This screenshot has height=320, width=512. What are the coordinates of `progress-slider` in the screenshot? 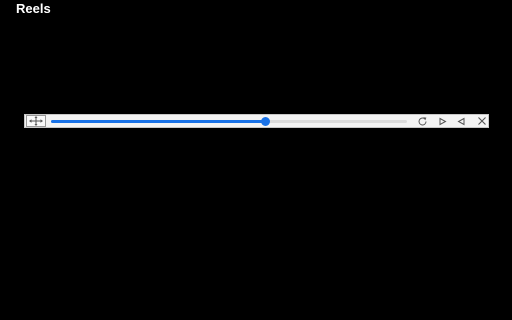 It's located at (229, 121).